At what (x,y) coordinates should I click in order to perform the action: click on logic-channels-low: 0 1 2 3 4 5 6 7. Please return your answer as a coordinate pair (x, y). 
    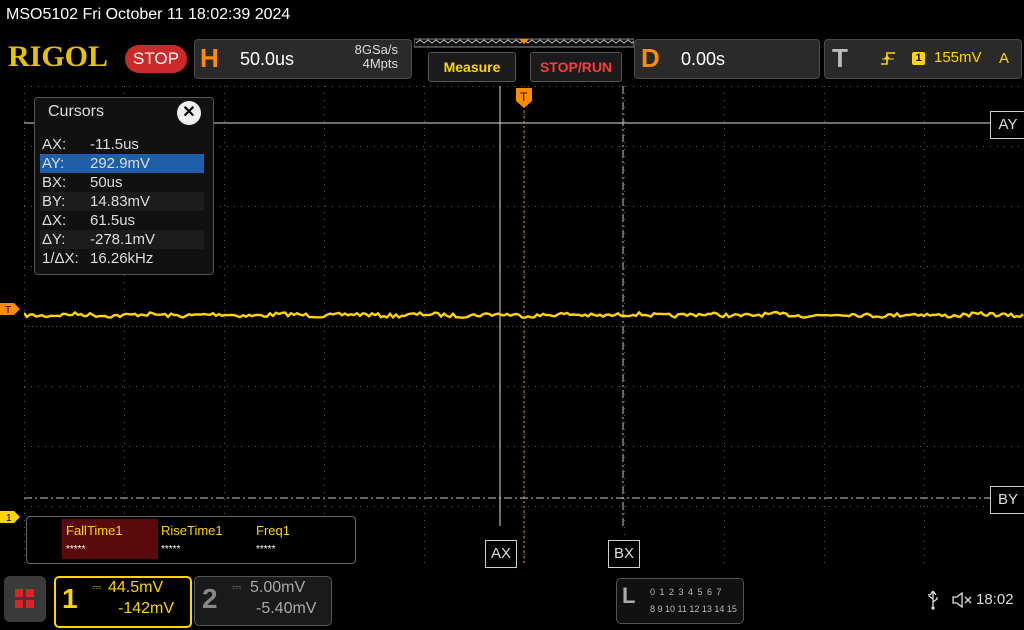
    Looking at the image, I should click on (686, 592).